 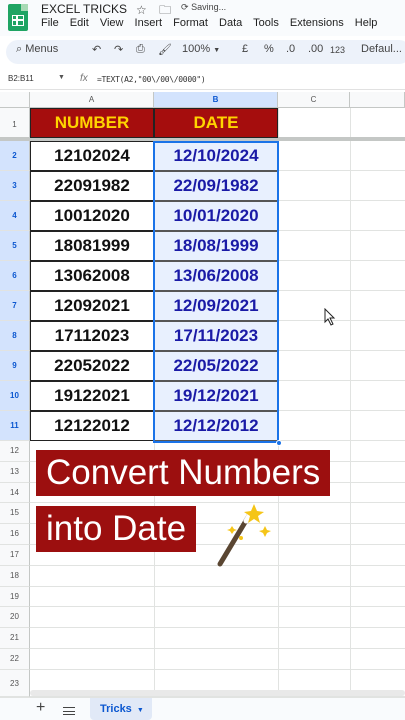 What do you see at coordinates (15, 597) in the screenshot?
I see `row-header: 19` at bounding box center [15, 597].